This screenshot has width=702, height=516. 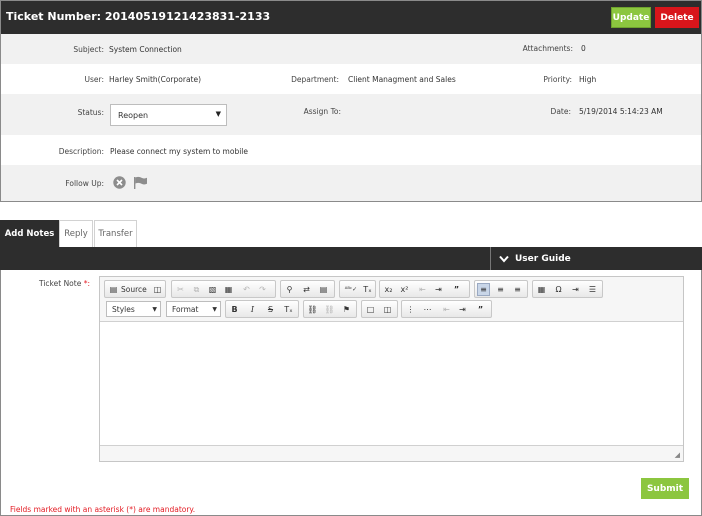 What do you see at coordinates (621, 111) in the screenshot?
I see `date-value: 5/19/2014 5:14:23 AM` at bounding box center [621, 111].